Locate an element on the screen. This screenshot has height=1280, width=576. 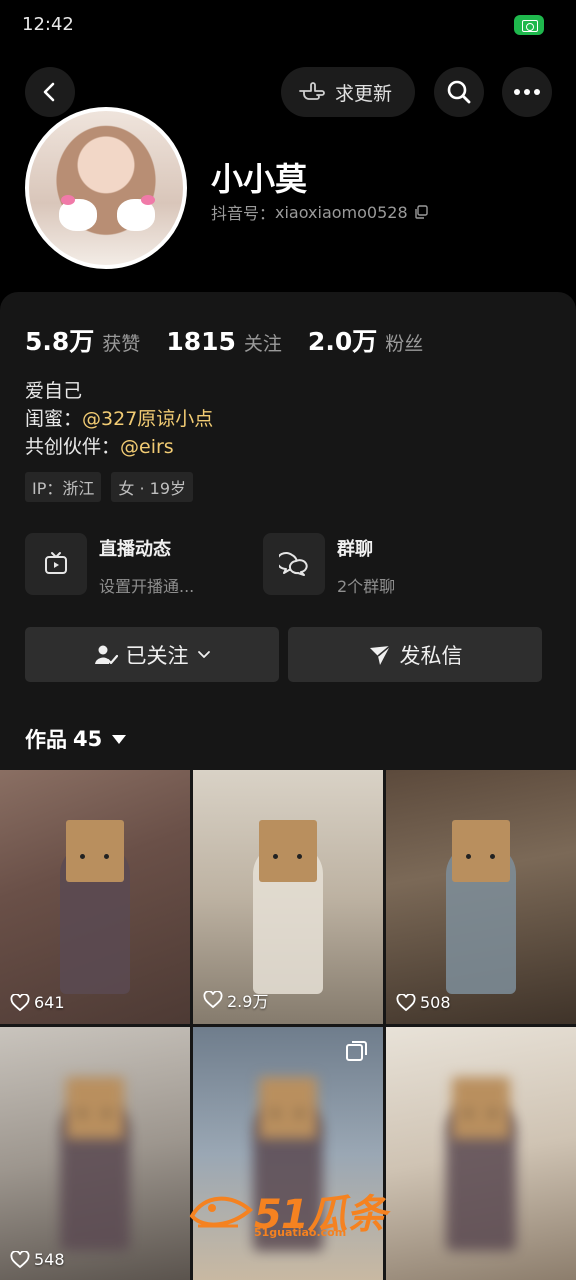
stat-likes: 5.8万 获赞 is located at coordinates (82, 340).